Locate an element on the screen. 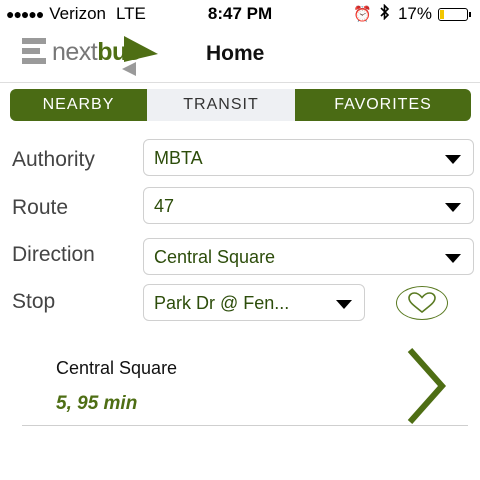 Image resolution: width=480 pixels, height=480 pixels. nav-bar: nextbus Home is located at coordinates (240, 55).